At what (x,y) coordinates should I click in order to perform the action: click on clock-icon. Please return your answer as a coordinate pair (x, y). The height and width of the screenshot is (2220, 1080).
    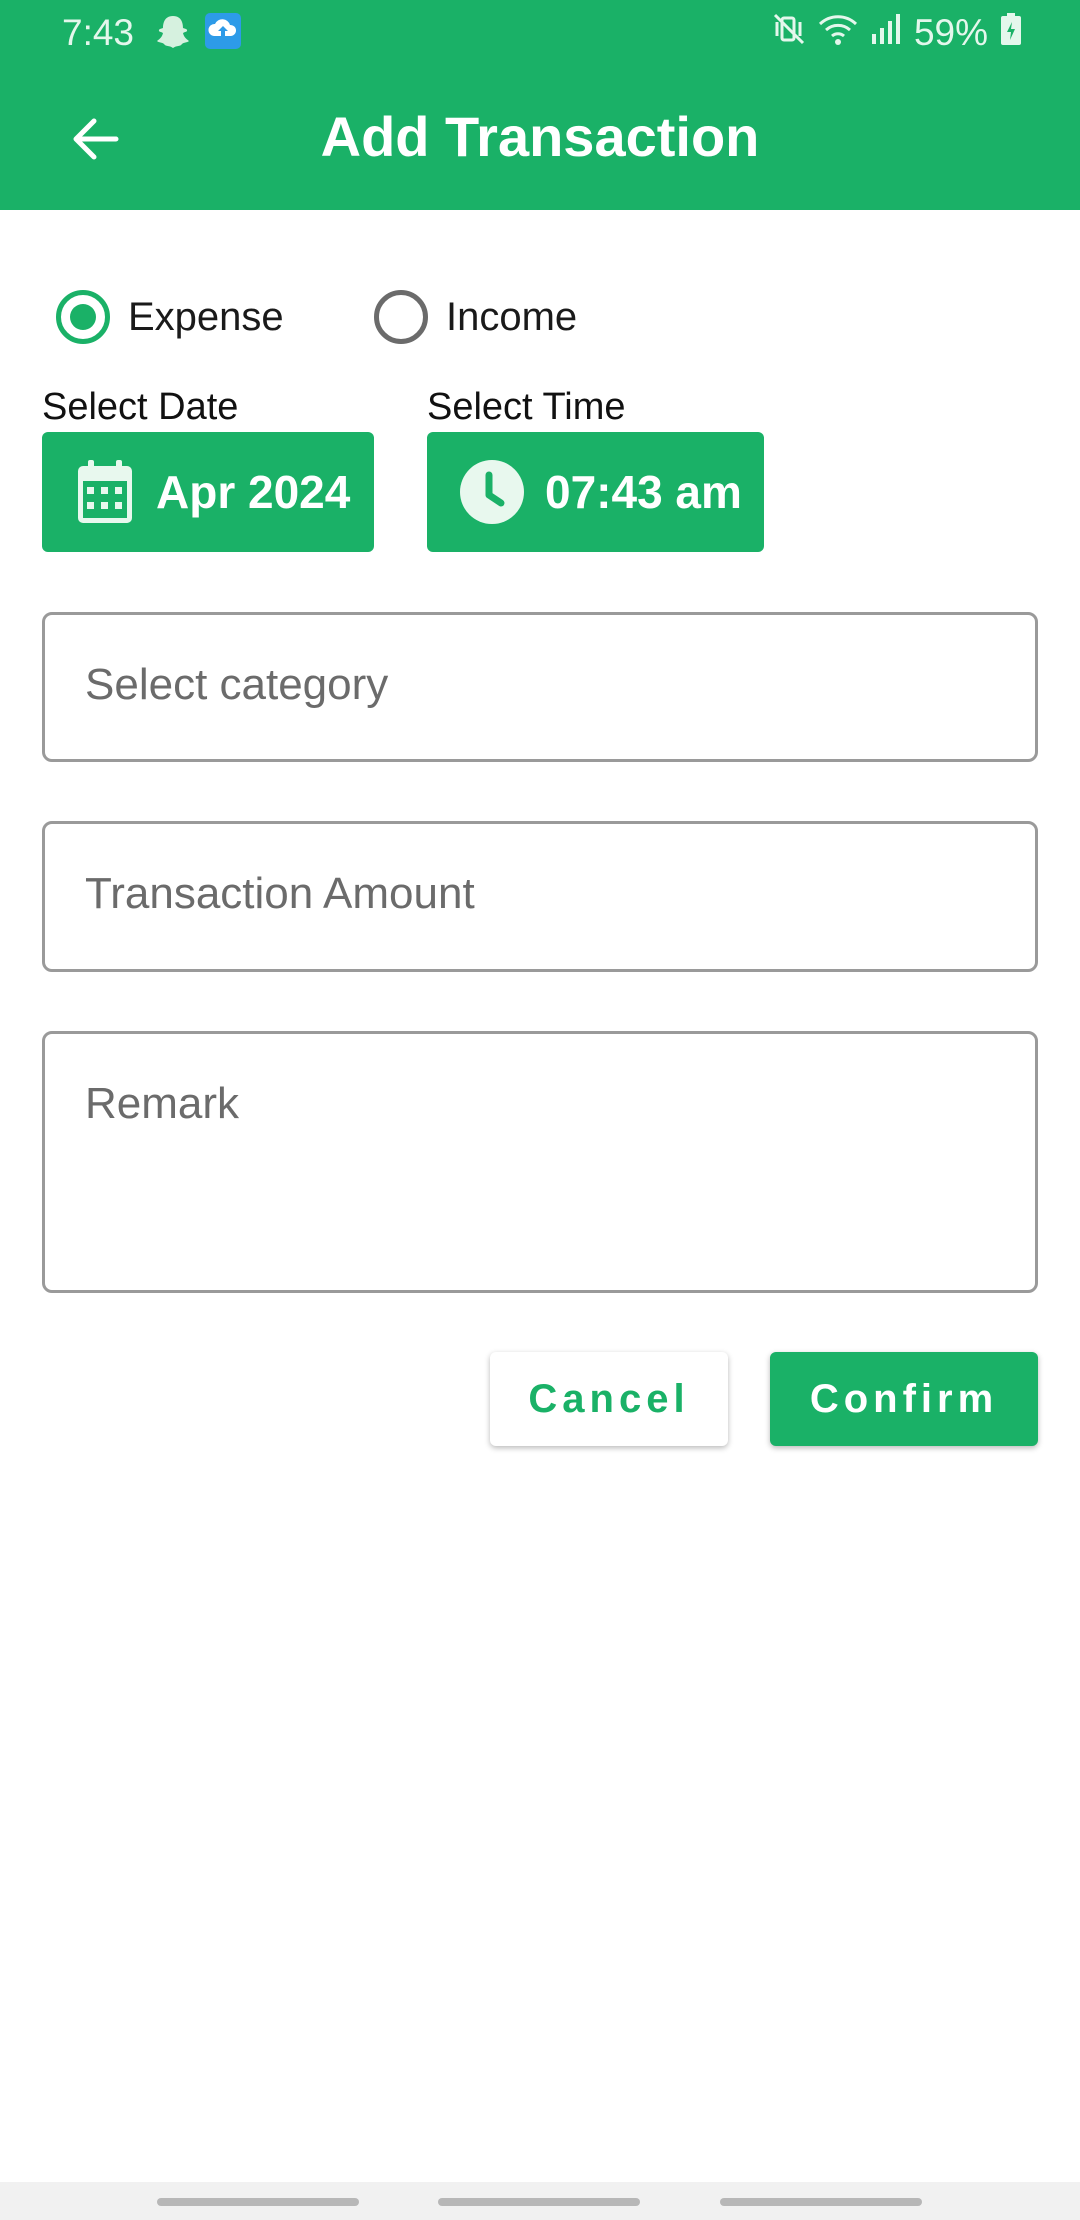
    Looking at the image, I should click on (492, 492).